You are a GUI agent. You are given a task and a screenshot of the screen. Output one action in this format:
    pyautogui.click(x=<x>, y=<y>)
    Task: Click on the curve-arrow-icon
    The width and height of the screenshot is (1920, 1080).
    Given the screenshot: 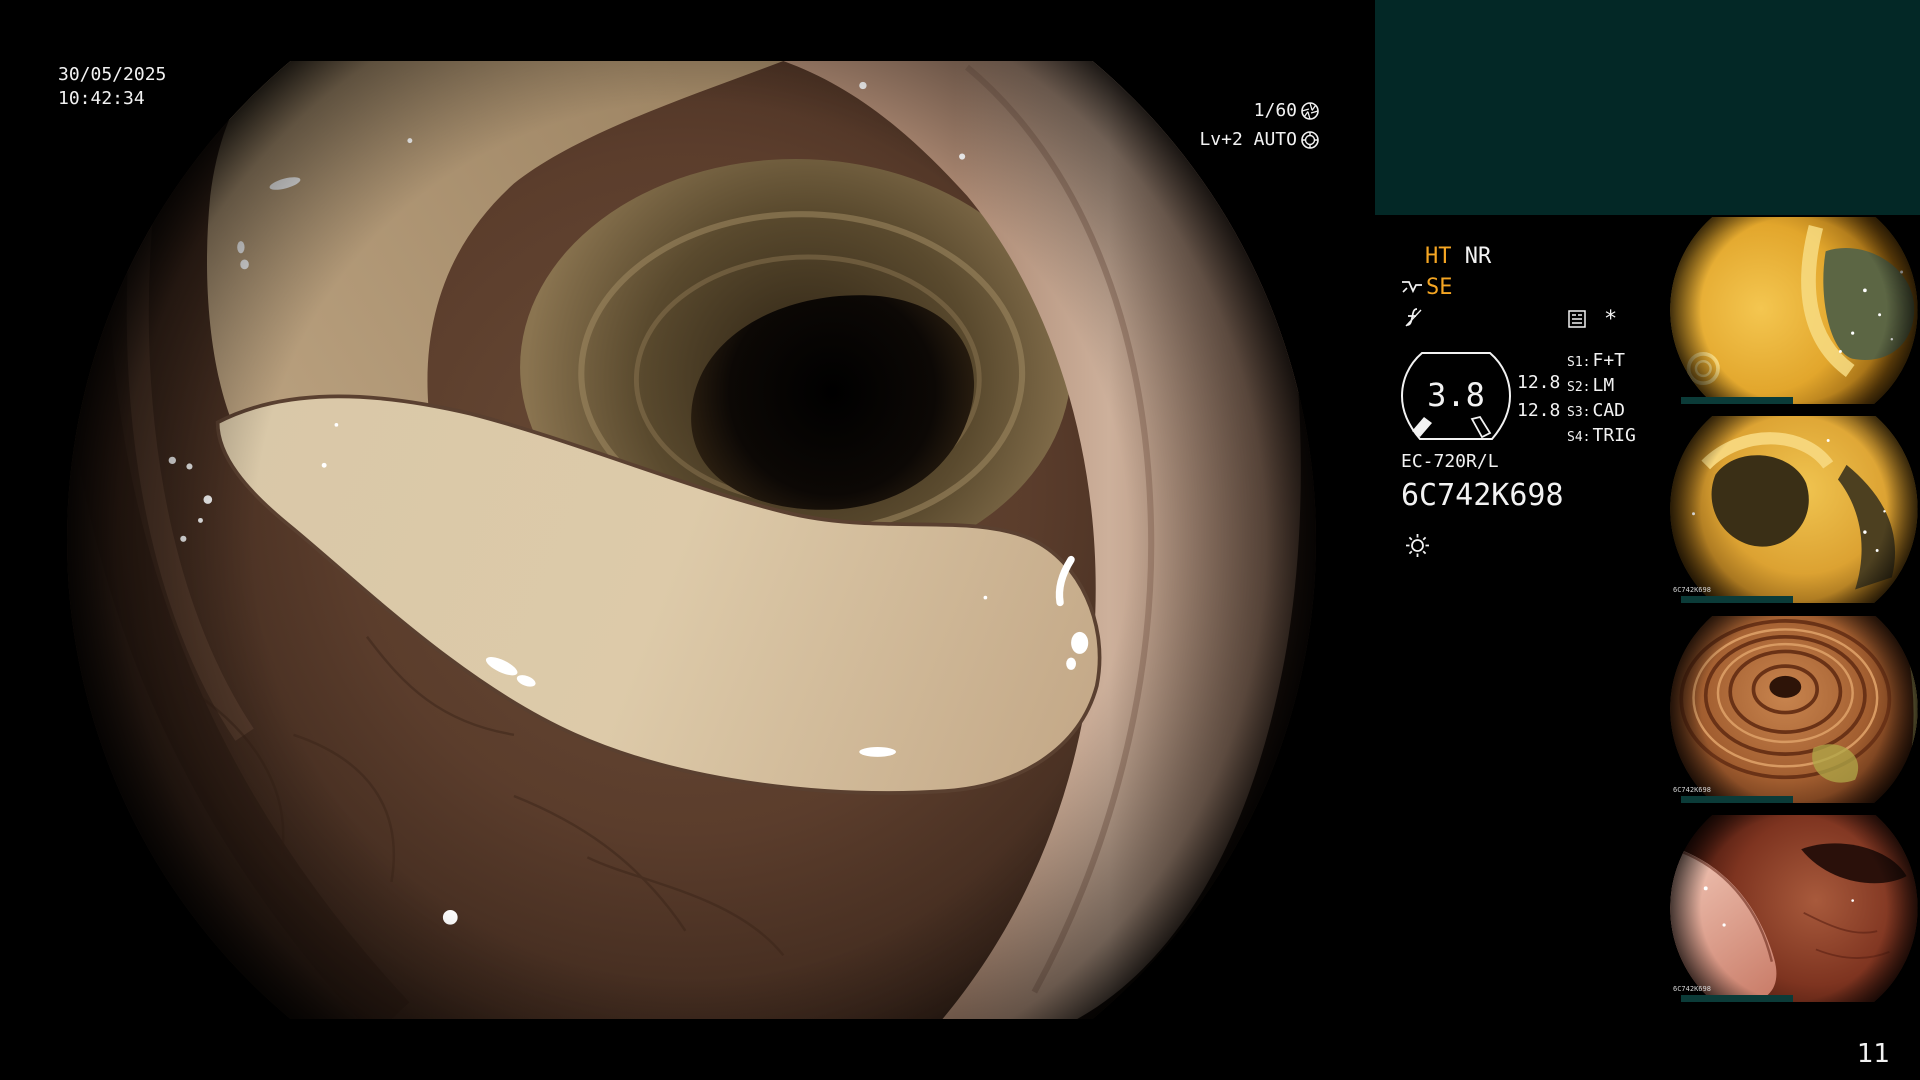 What is the action you would take?
    pyautogui.click(x=1412, y=288)
    